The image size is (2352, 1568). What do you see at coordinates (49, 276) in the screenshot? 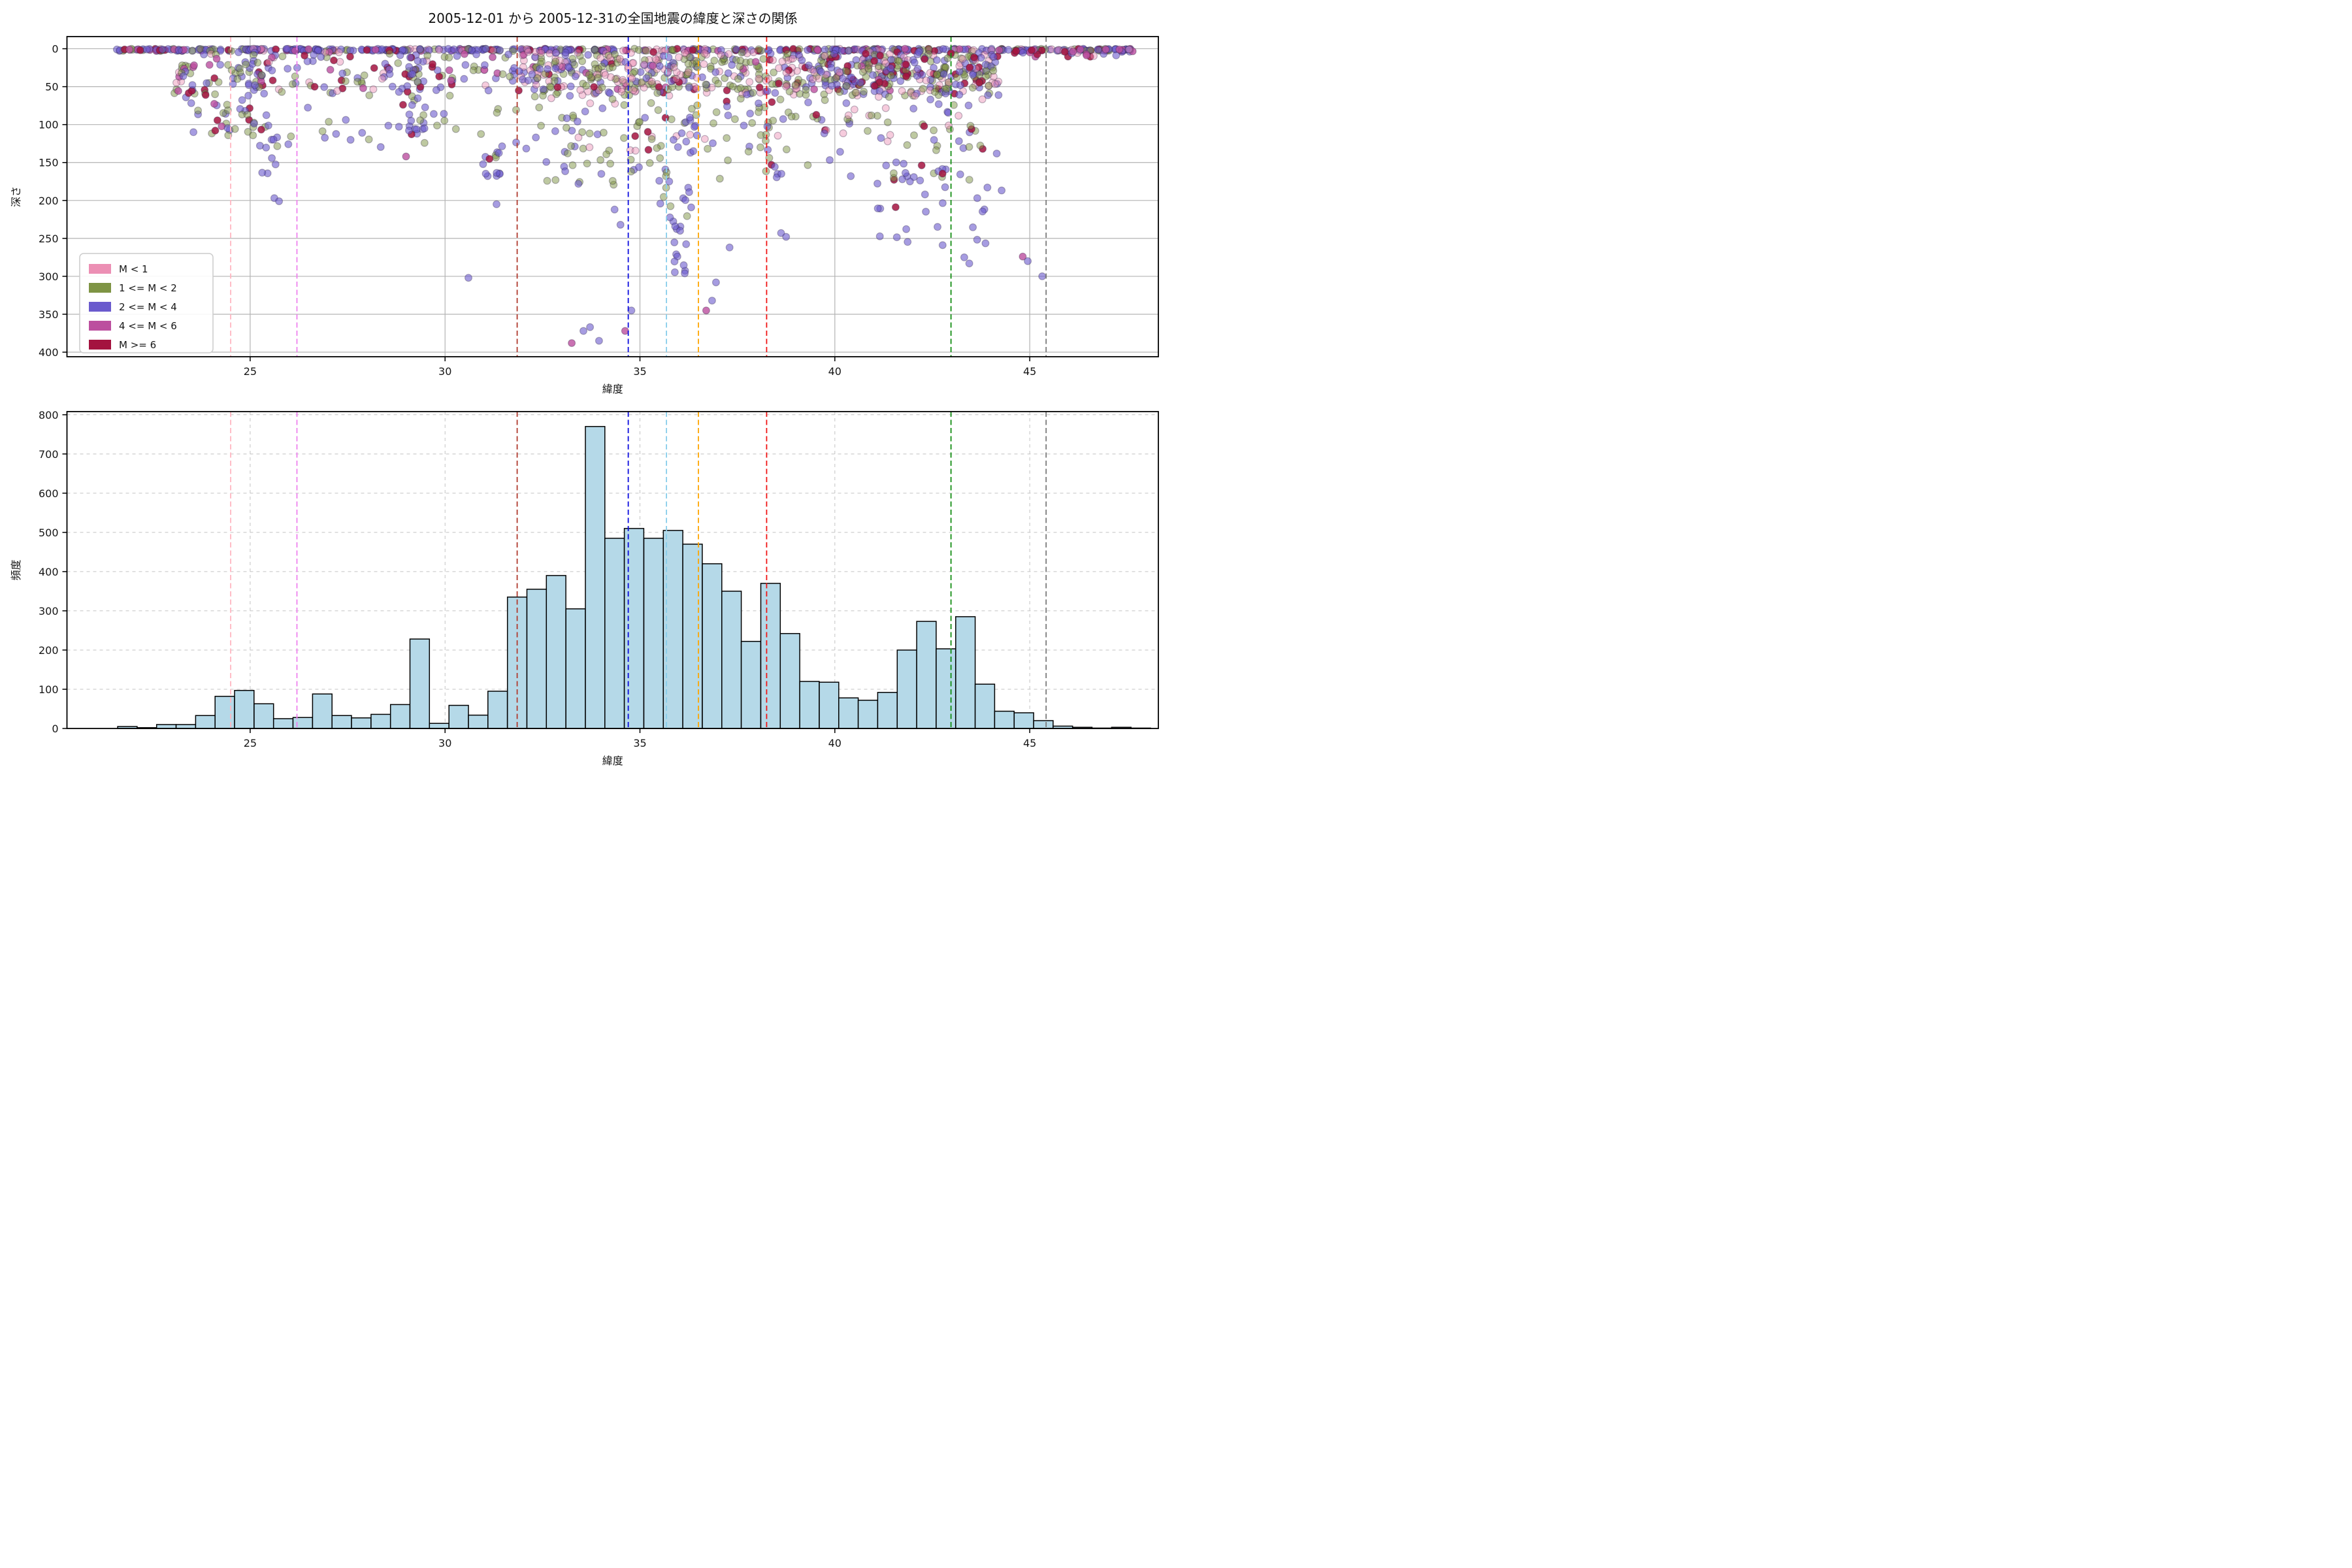
I see `tick-label: 300` at bounding box center [49, 276].